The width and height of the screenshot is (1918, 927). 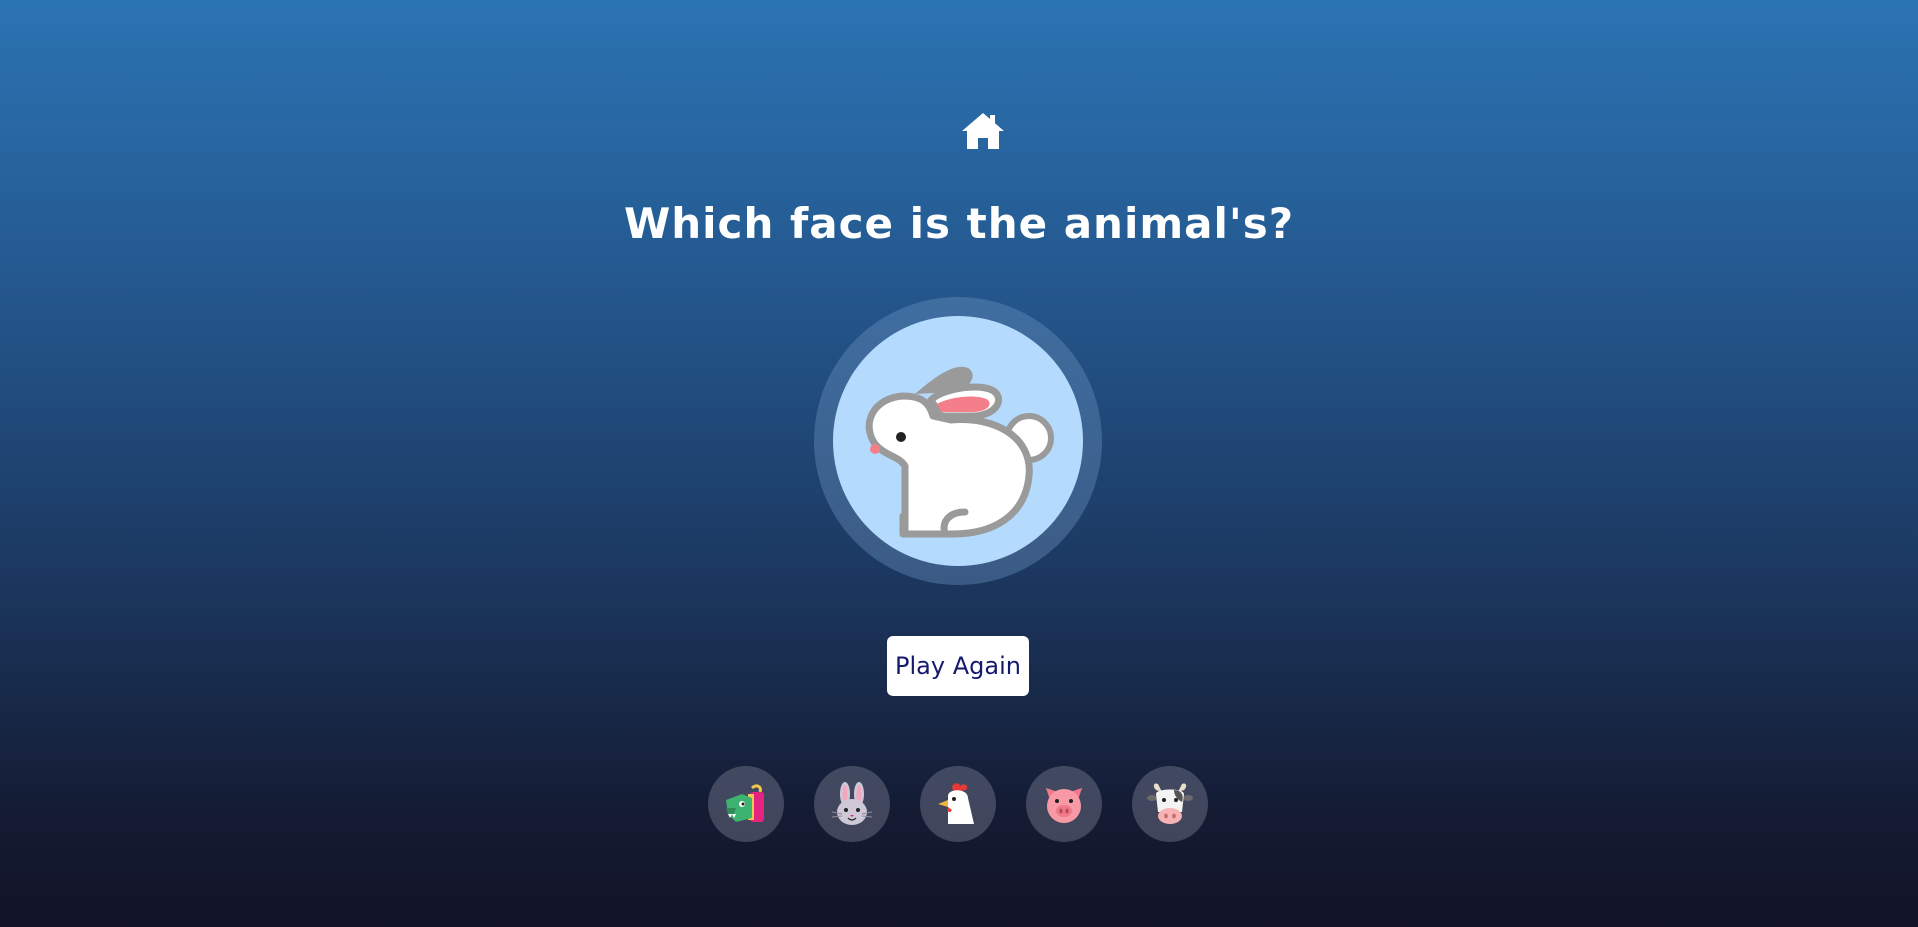 I want to click on chicken-icon, so click(x=956, y=803).